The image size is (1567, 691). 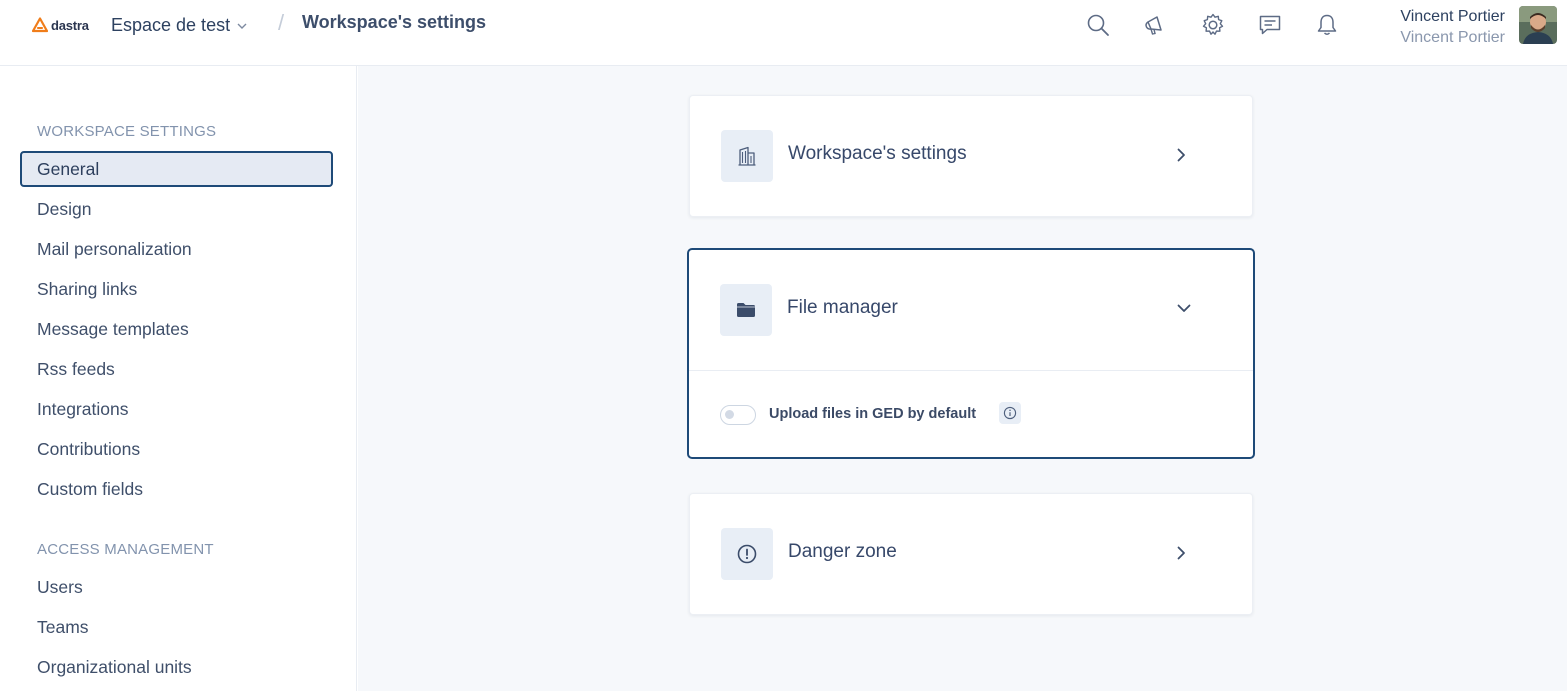 What do you see at coordinates (176, 369) in the screenshot?
I see `sidebar-item-rss-feeds: Rss feeds` at bounding box center [176, 369].